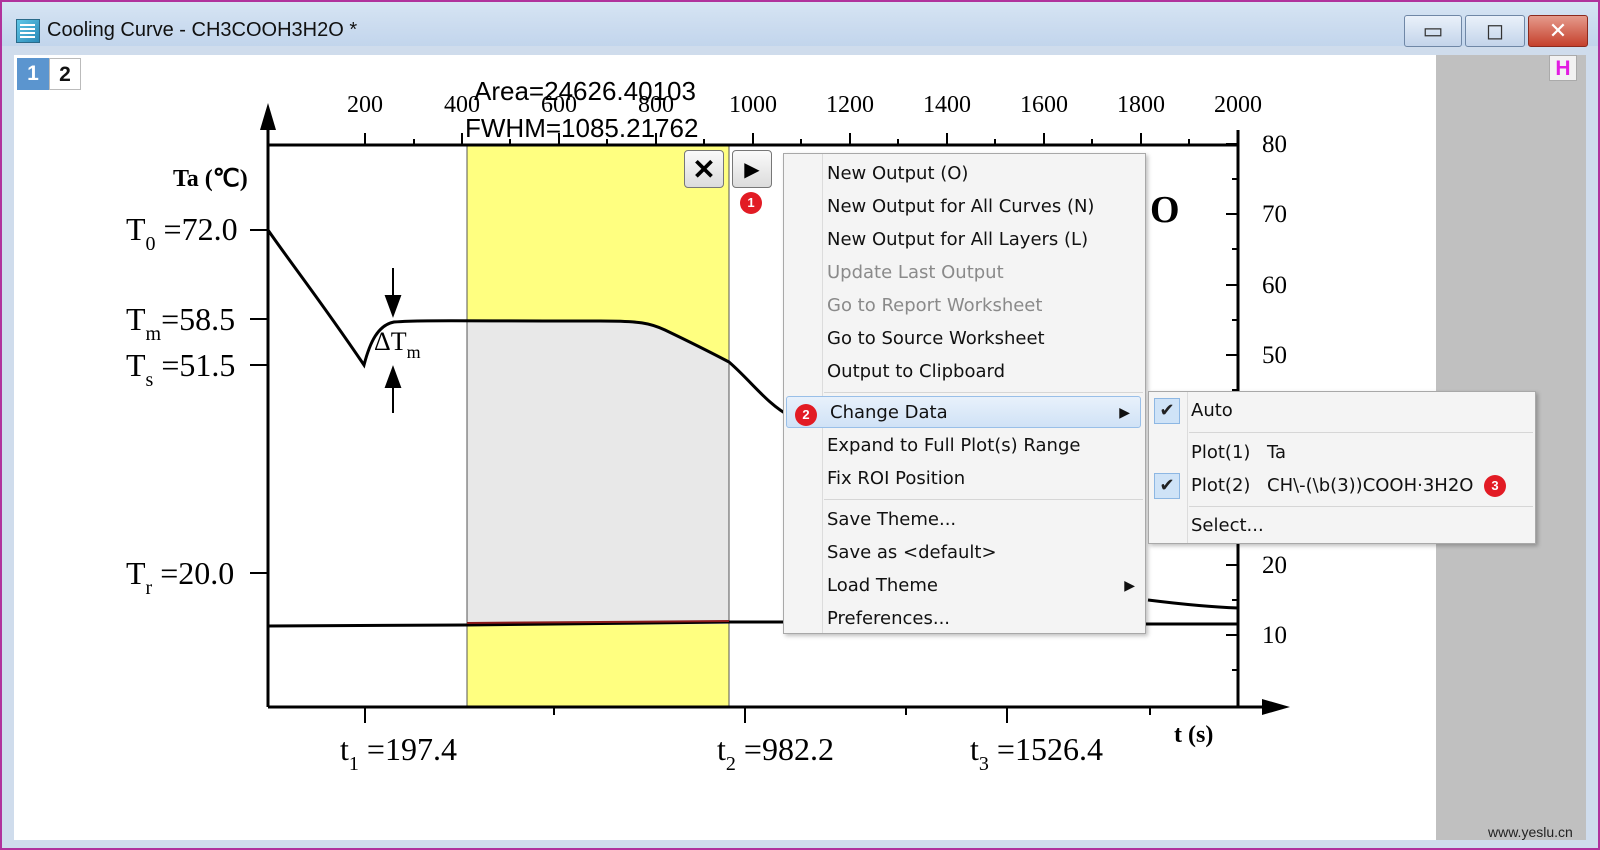 The width and height of the screenshot is (1600, 850). Describe the element at coordinates (1193, 604) in the screenshot. I see `cooling-curve-tail` at that location.